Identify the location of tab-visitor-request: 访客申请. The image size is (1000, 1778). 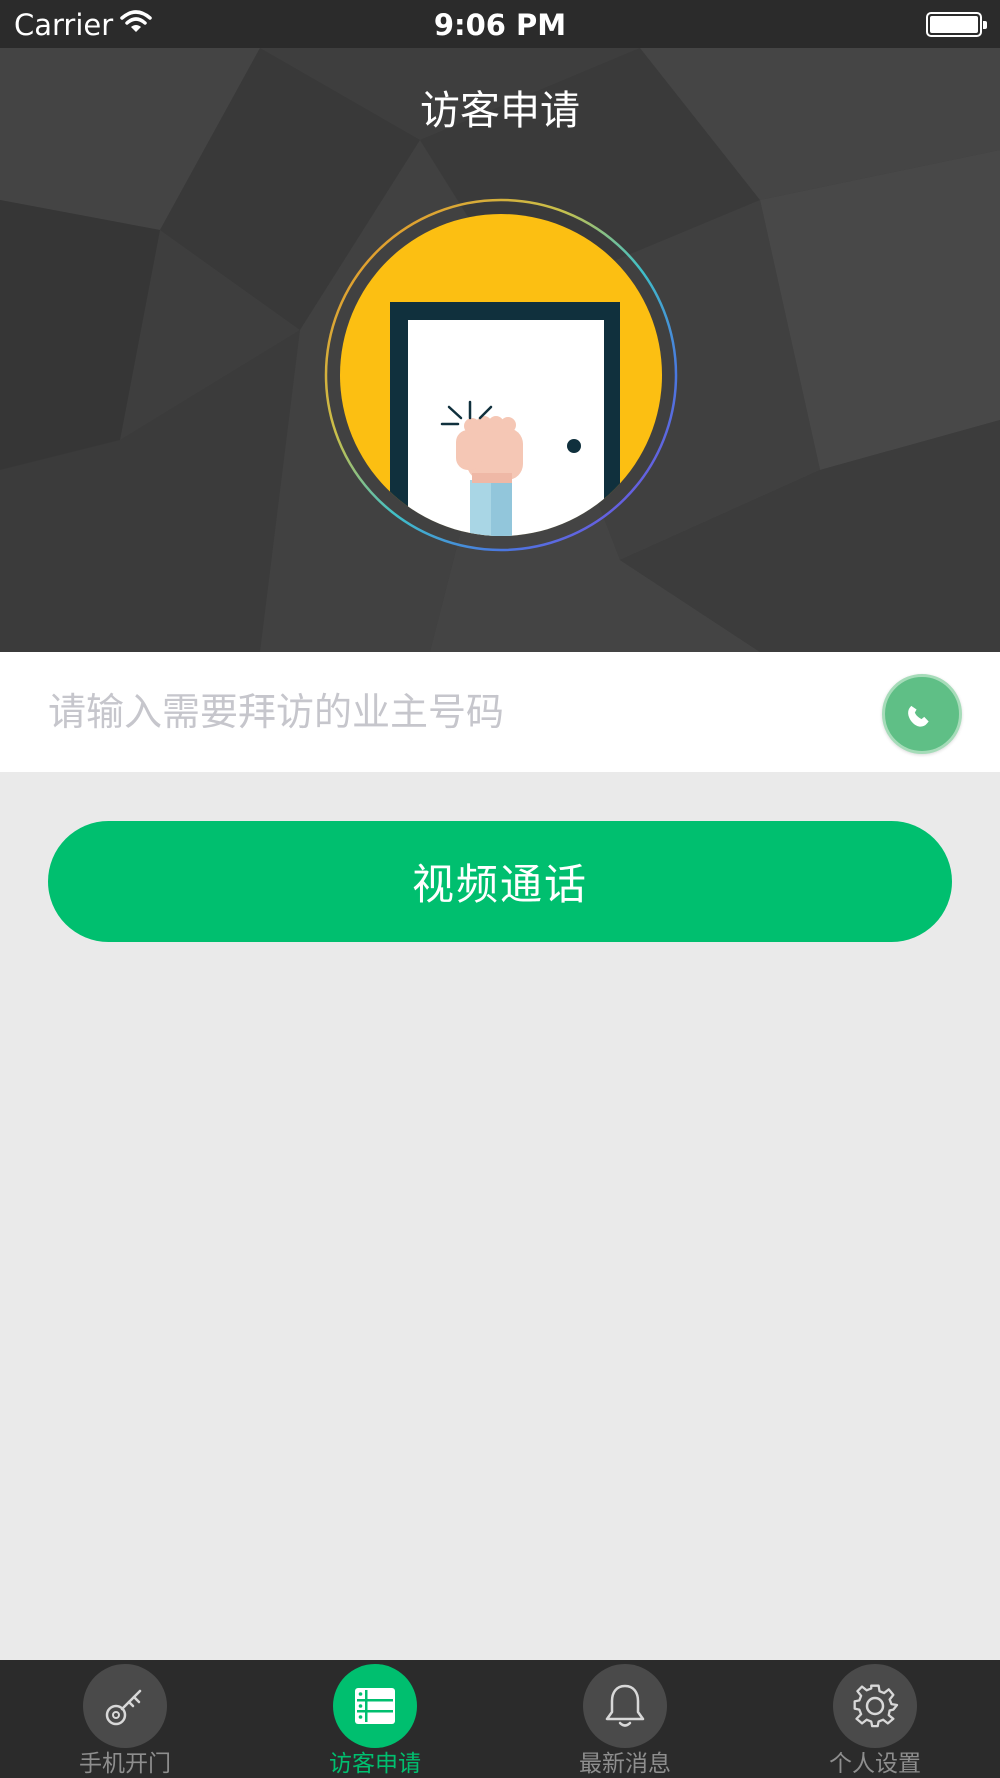
(375, 1719).